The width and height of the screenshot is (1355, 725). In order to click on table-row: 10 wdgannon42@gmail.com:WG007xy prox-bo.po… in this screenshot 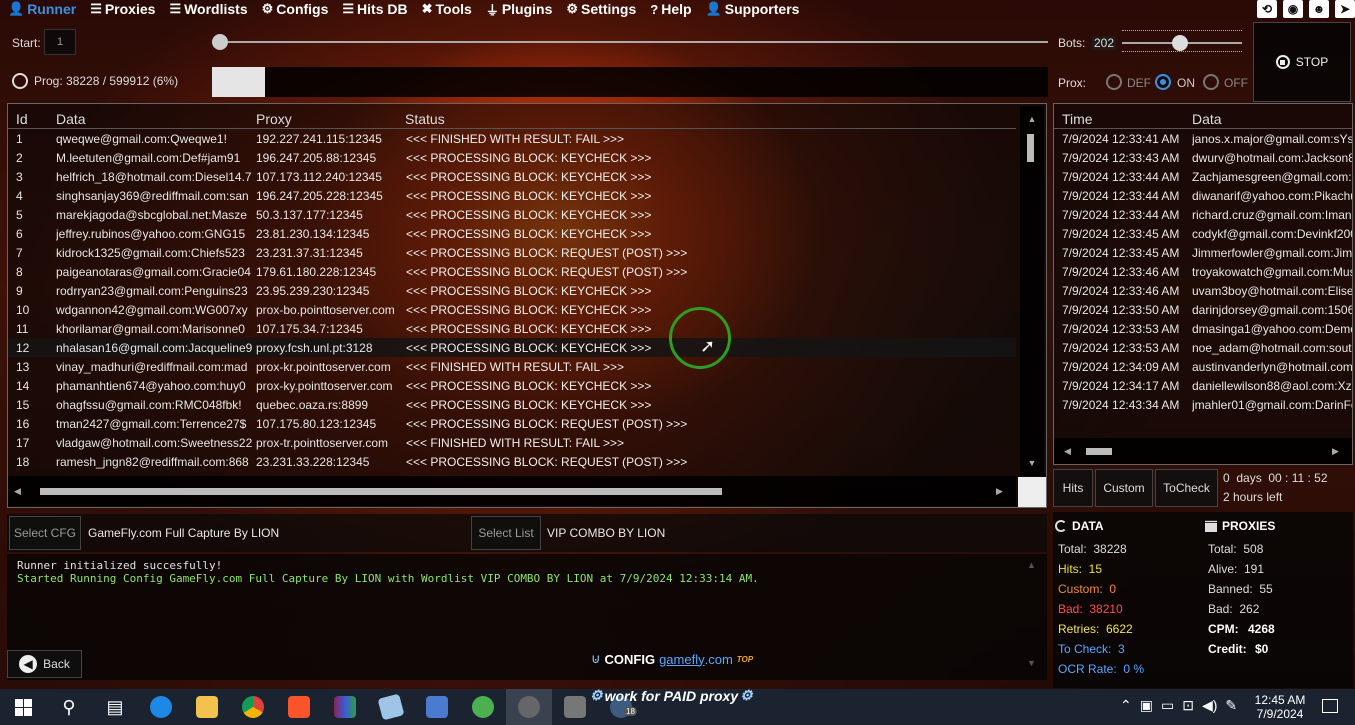, I will do `click(512, 309)`.